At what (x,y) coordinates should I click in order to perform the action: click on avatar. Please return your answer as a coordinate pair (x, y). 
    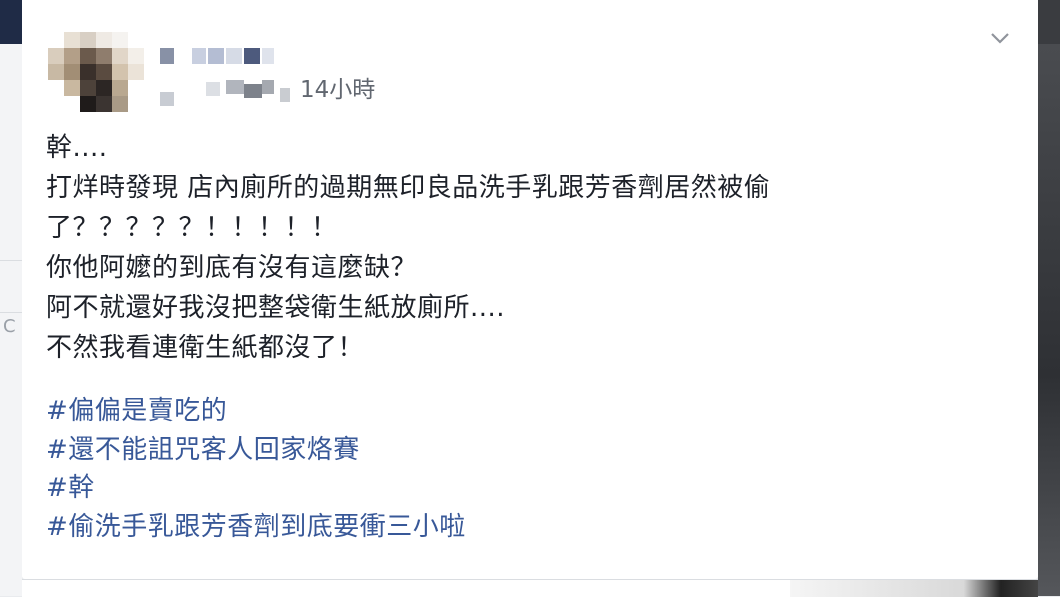
    Looking at the image, I should click on (96, 72).